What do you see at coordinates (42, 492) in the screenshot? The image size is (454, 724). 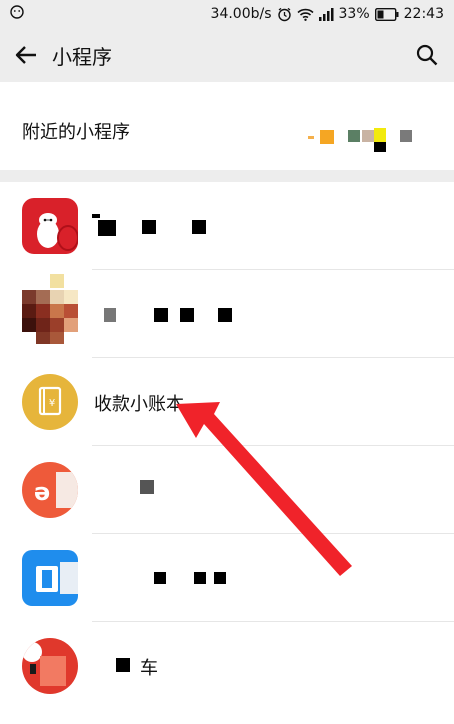 I see `svg-text: ǝ` at bounding box center [42, 492].